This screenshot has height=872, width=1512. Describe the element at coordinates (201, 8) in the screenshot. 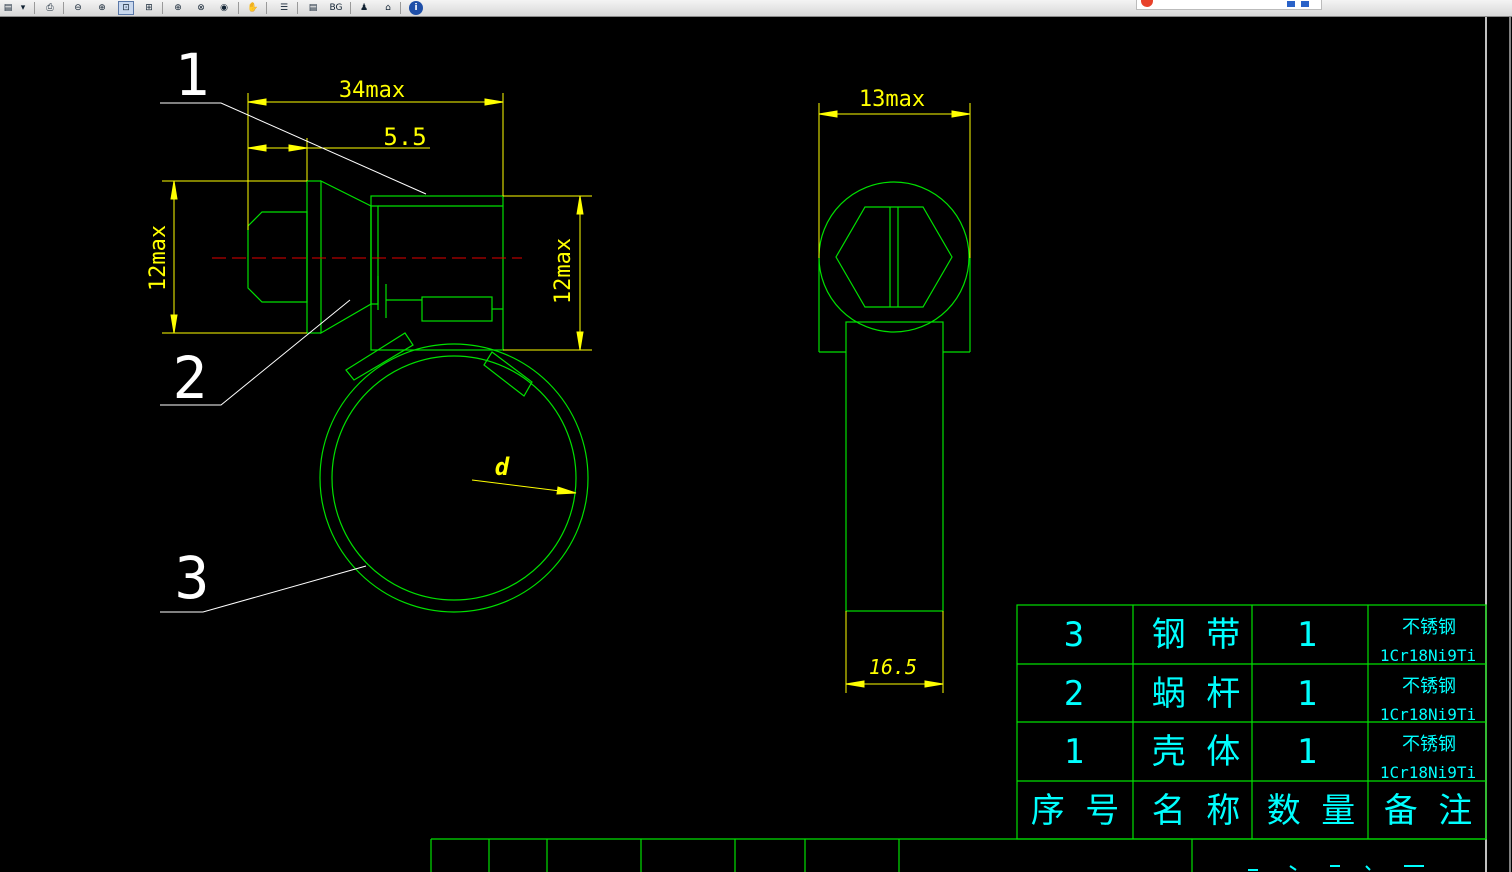

I see `zoom-previous-icon: ⊗` at that location.